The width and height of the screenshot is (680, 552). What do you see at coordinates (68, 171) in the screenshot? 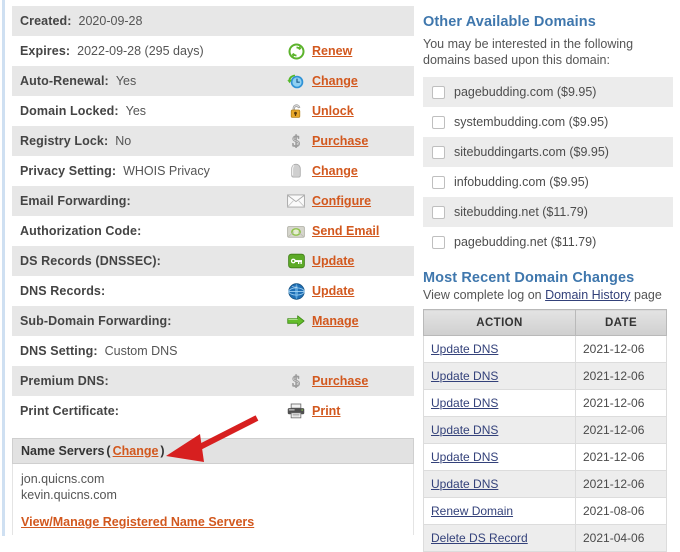
I see `info-row-label: Privacy Setting:` at bounding box center [68, 171].